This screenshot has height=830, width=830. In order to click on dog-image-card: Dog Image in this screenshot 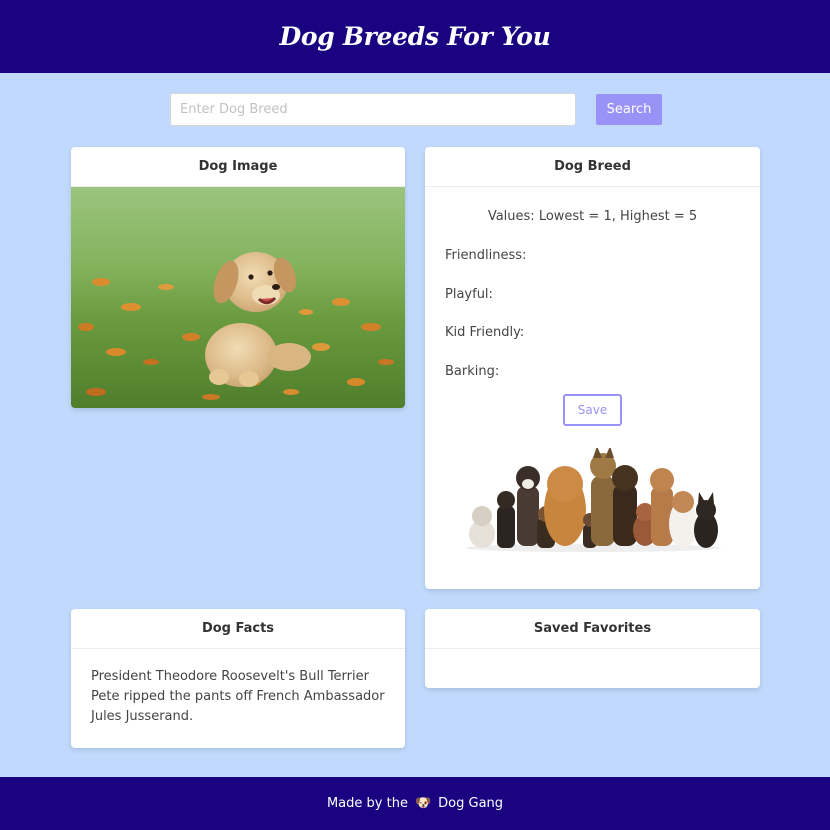, I will do `click(238, 277)`.